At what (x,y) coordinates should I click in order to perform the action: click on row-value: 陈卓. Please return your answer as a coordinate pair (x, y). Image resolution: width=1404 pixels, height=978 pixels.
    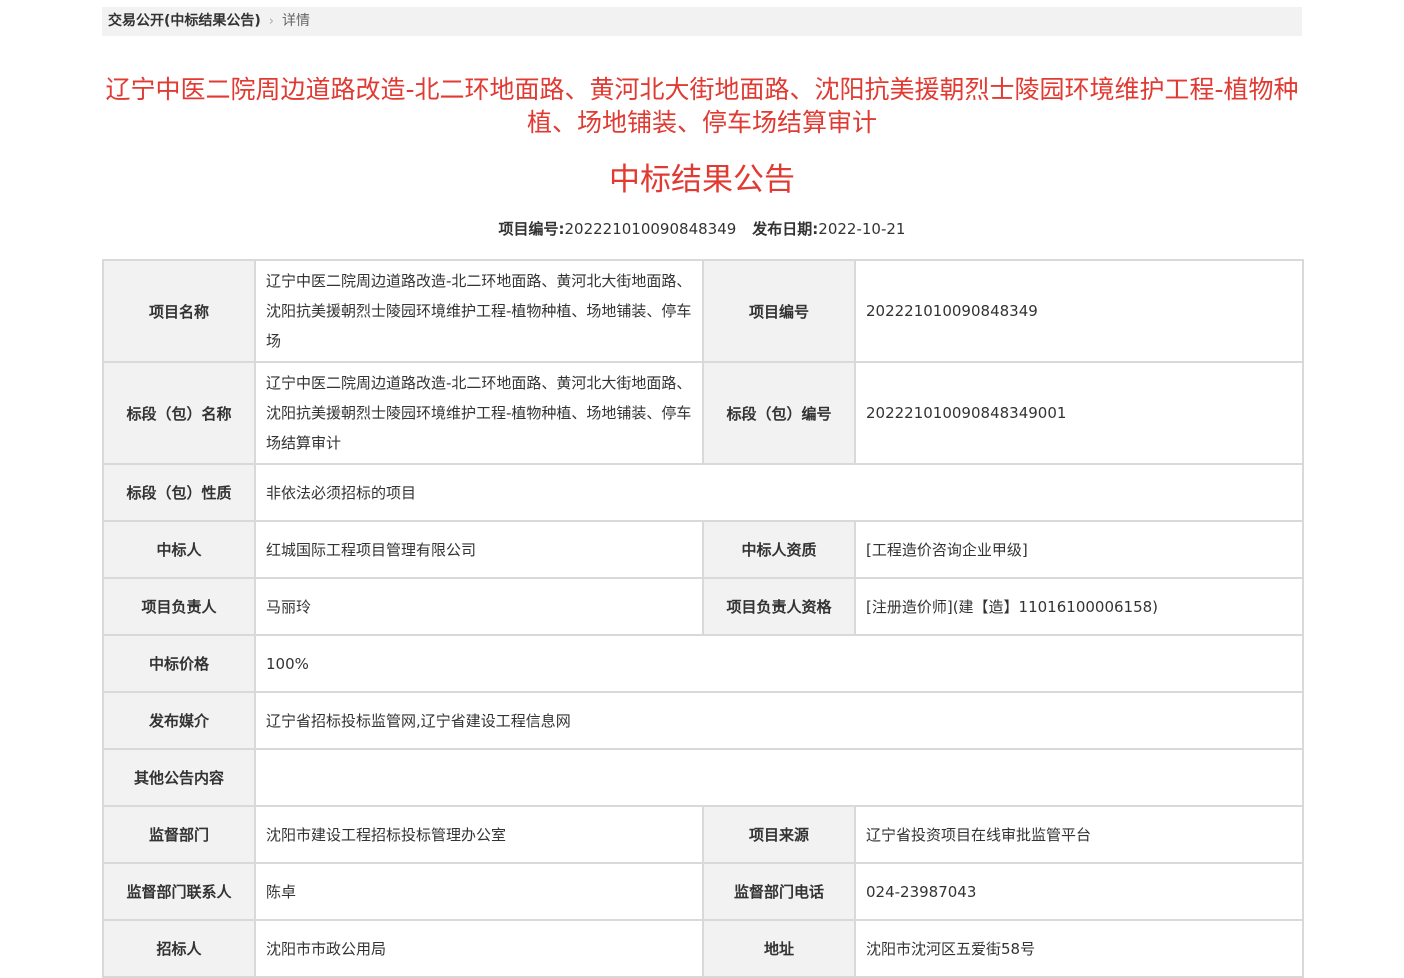
    Looking at the image, I should click on (479, 891).